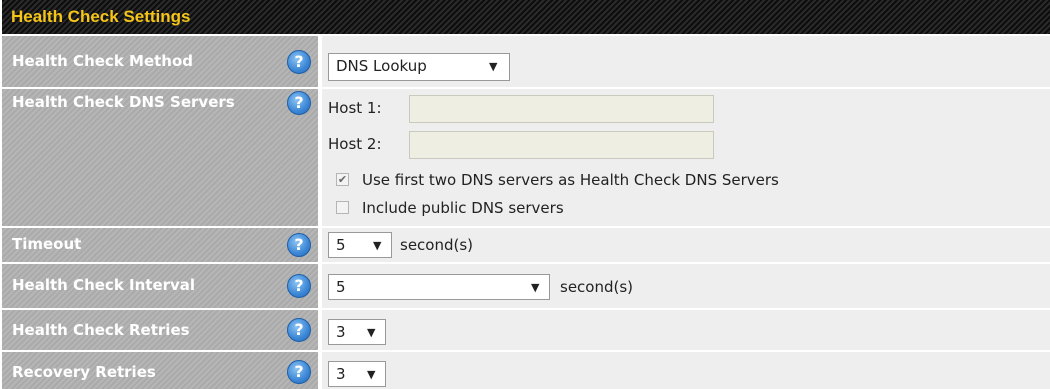 The width and height of the screenshot is (1050, 389). I want to click on field-label: Health Check Retries, so click(101, 330).